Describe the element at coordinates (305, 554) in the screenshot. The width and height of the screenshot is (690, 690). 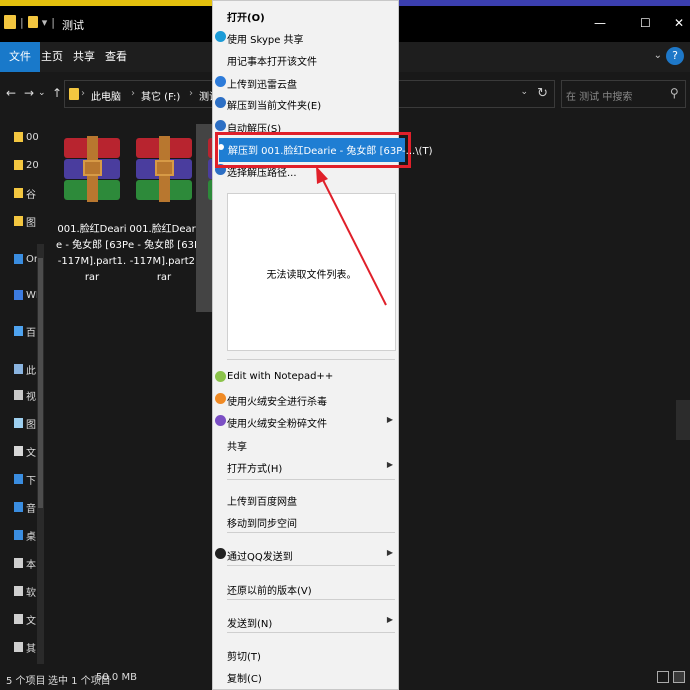
I see `menu-item: 通过QQ发送到 ▶` at that location.